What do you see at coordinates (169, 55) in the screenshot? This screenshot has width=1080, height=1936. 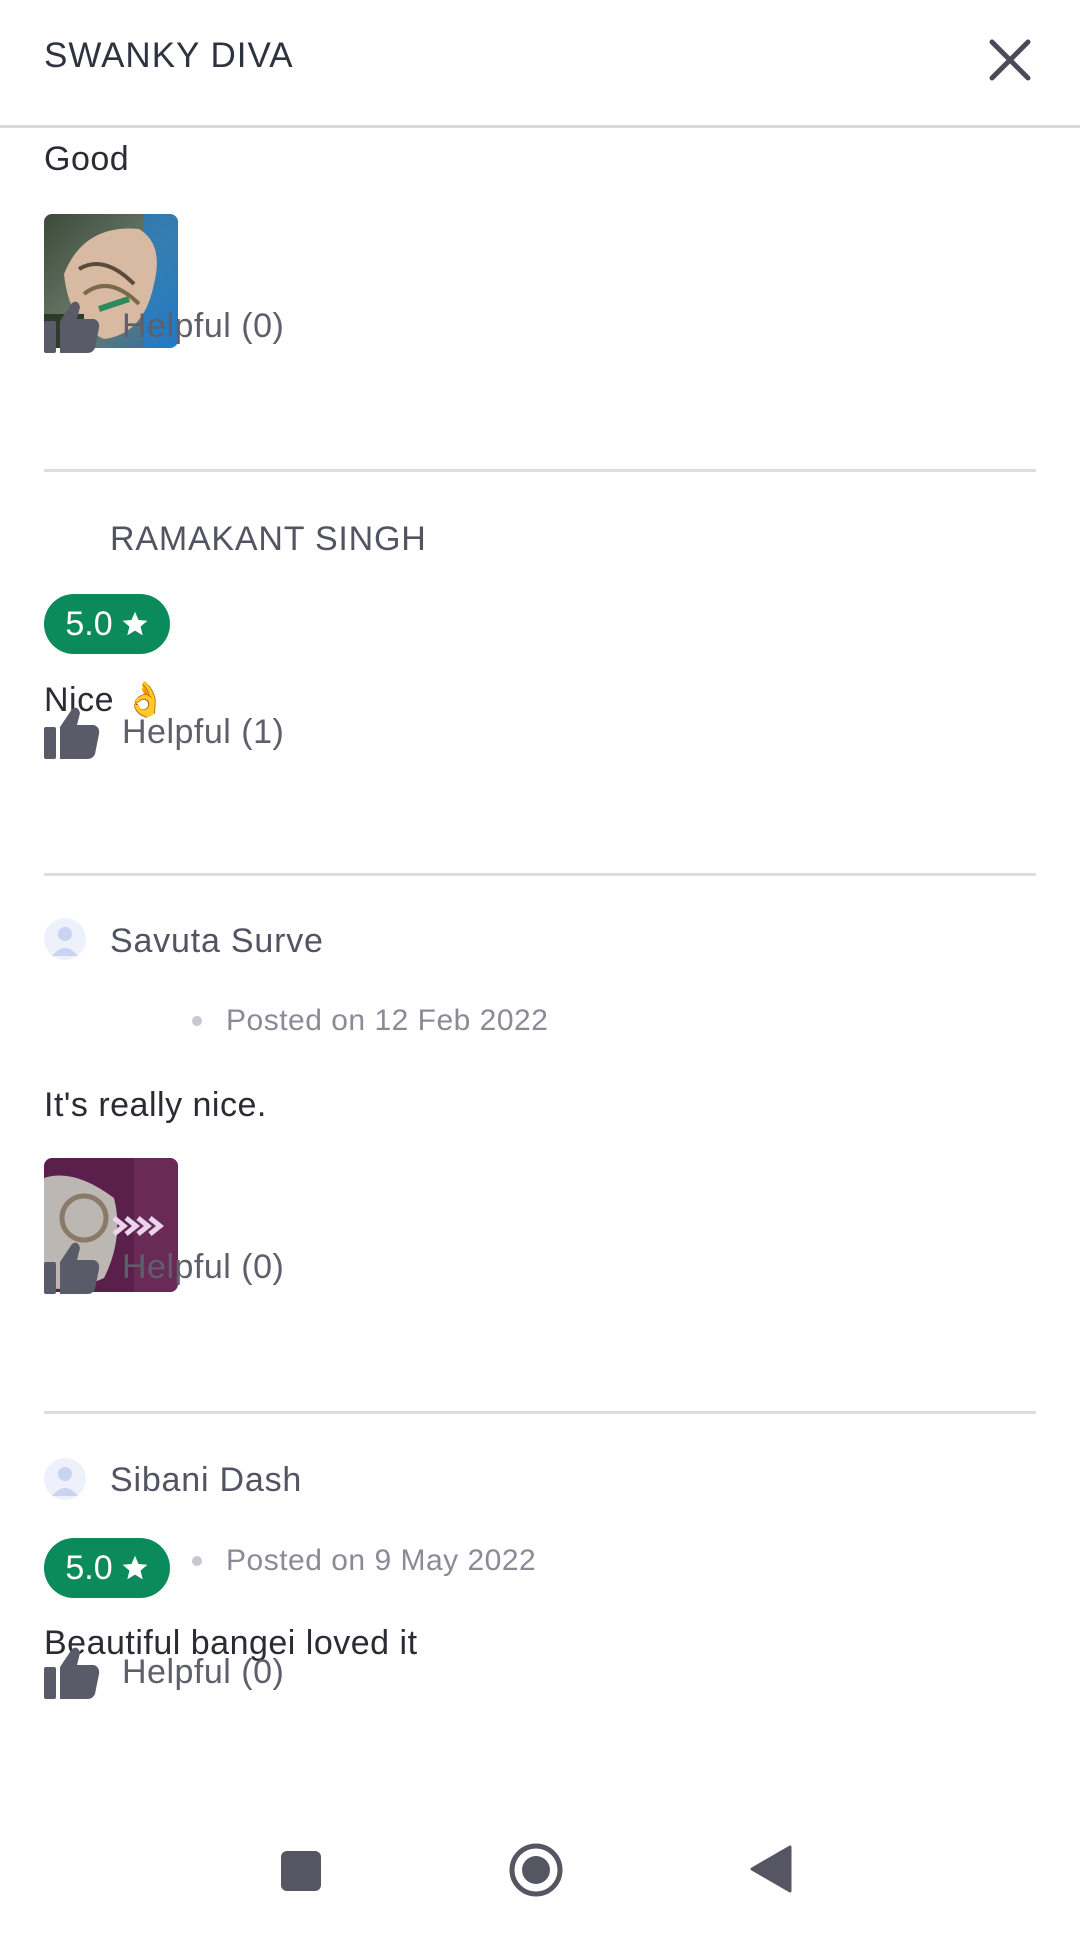 I see `store-title: SWANKY DIVA` at bounding box center [169, 55].